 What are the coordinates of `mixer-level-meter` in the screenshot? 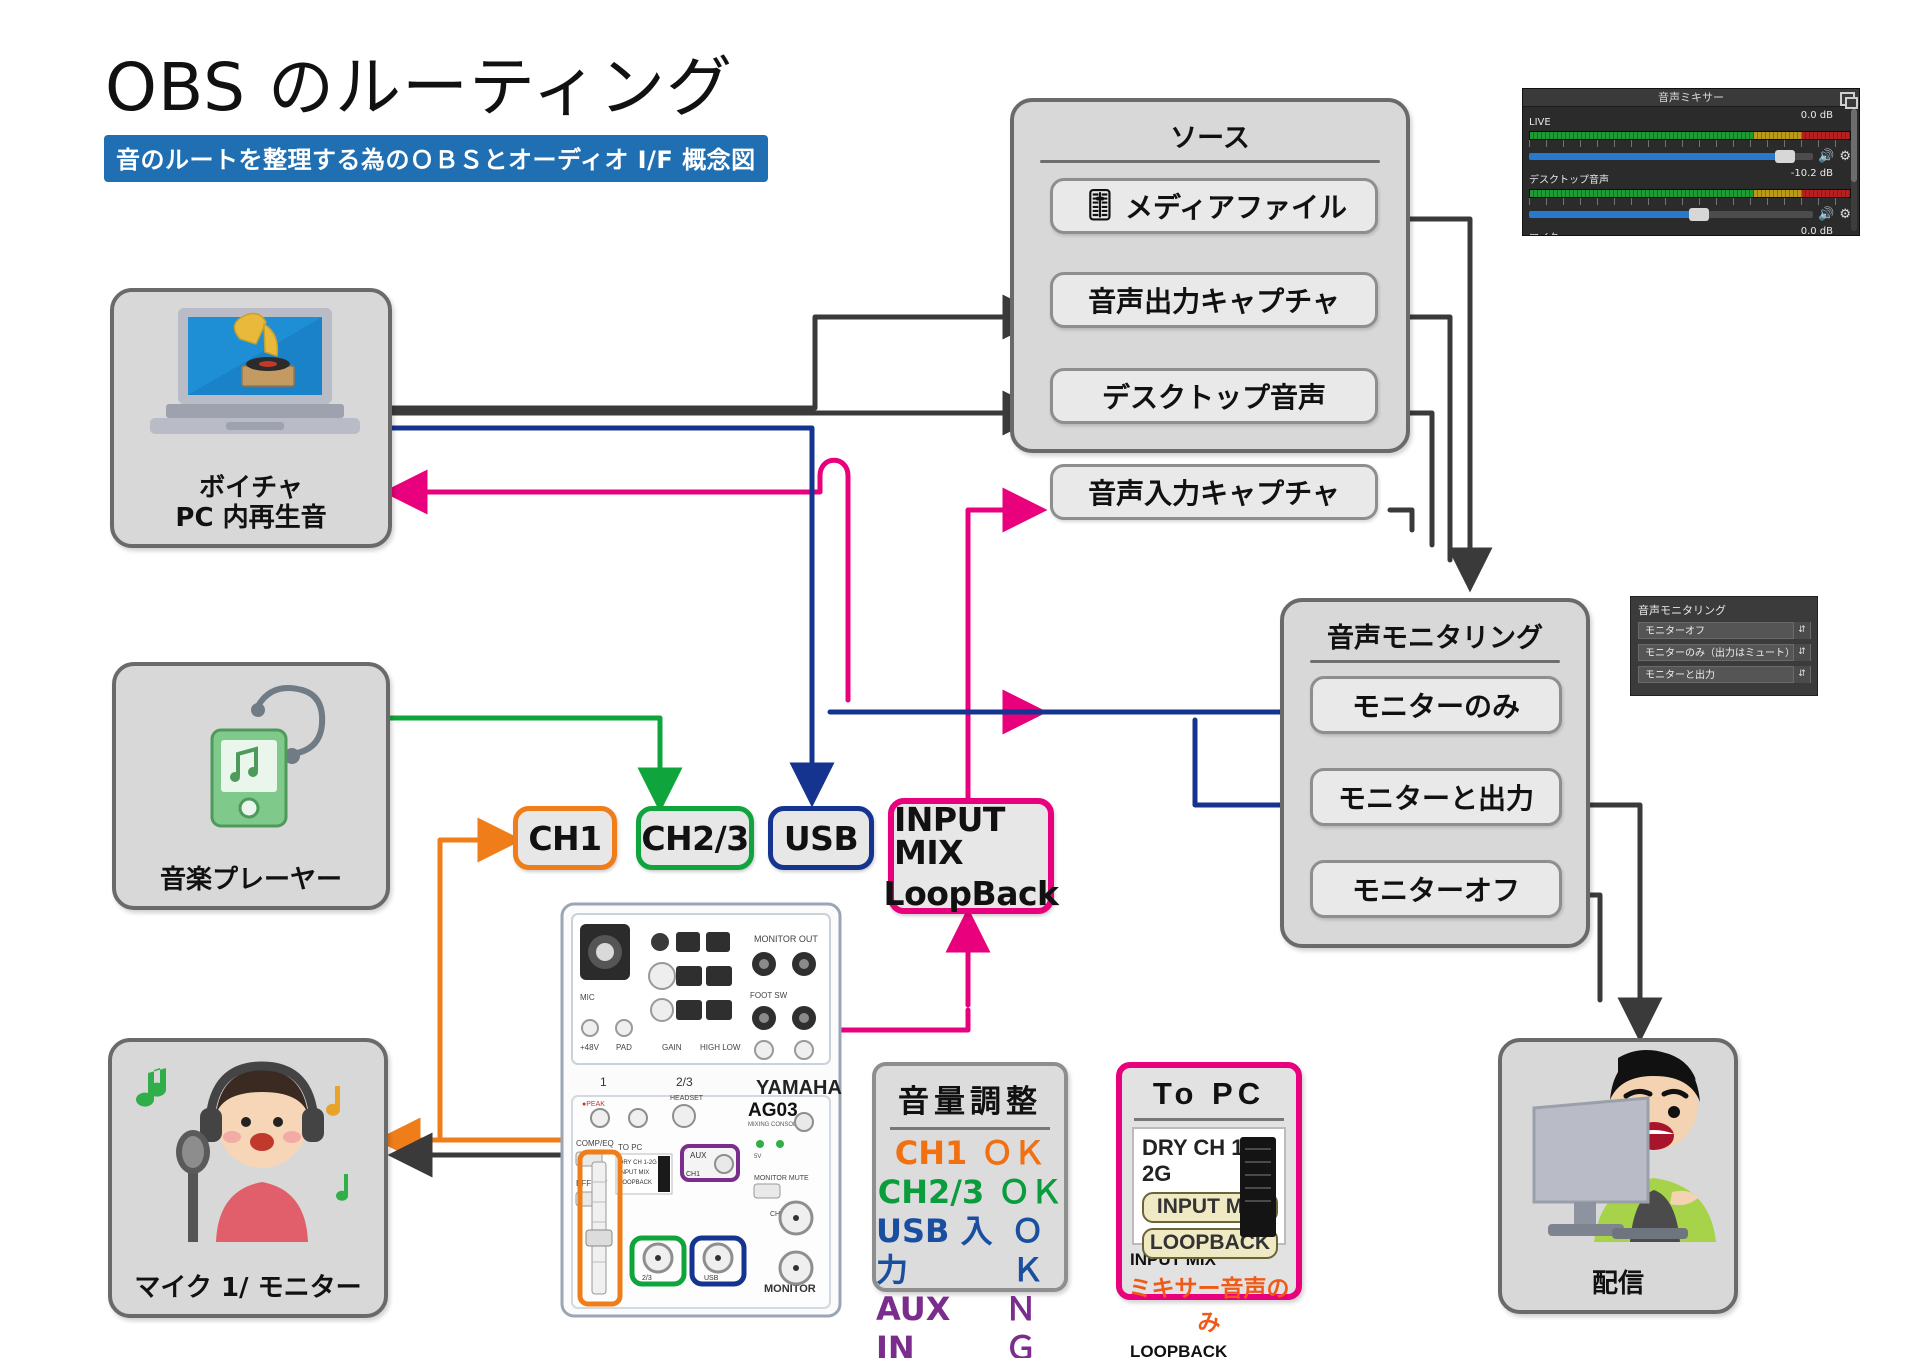 It's located at (1690, 193).